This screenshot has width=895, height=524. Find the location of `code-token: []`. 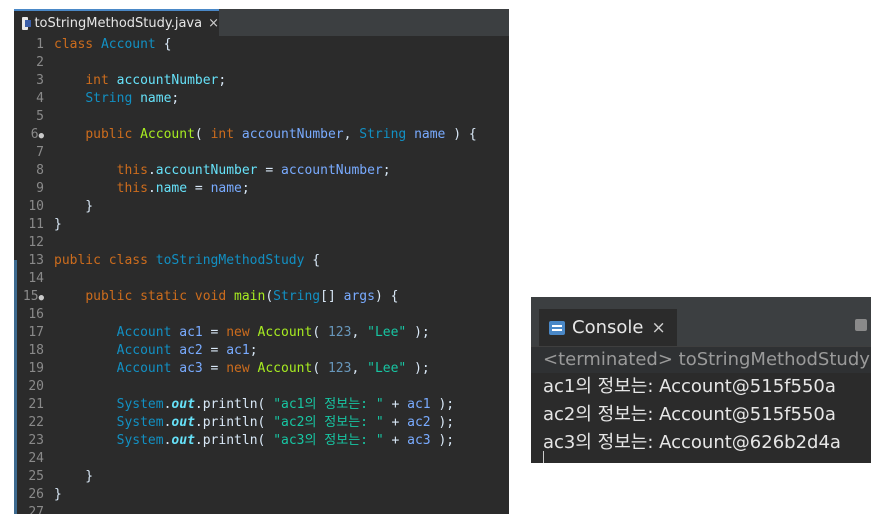

code-token: [] is located at coordinates (332, 296).